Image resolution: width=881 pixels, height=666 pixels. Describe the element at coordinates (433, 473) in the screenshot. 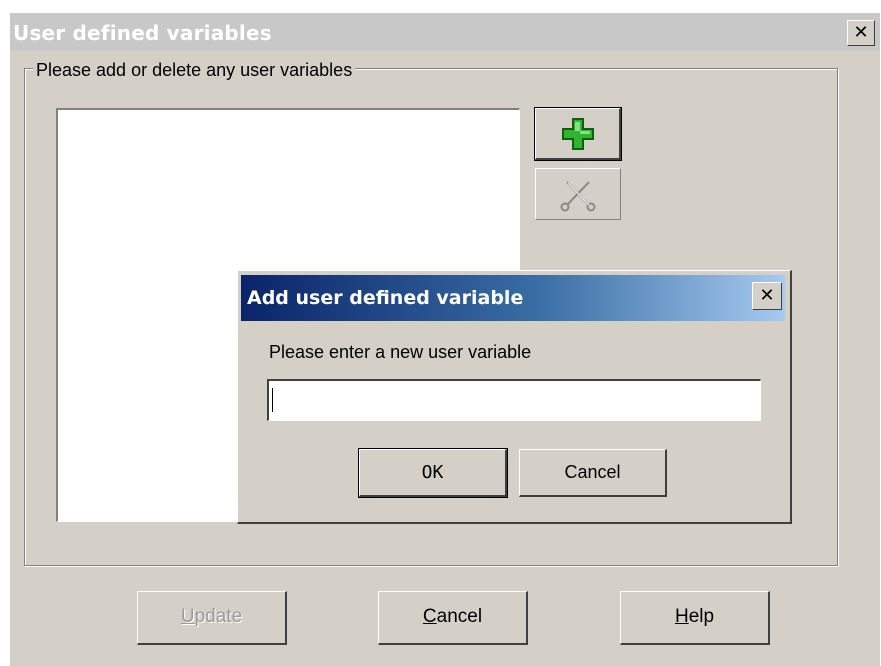

I see `ok-button: OK` at that location.